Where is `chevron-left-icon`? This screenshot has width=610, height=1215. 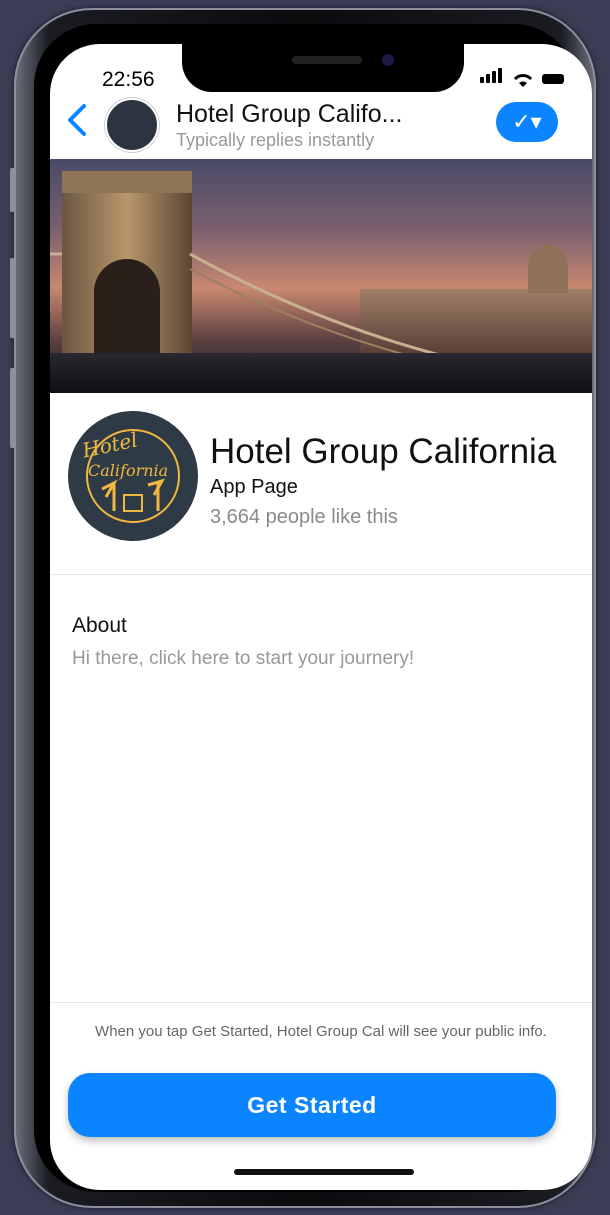 chevron-left-icon is located at coordinates (77, 123).